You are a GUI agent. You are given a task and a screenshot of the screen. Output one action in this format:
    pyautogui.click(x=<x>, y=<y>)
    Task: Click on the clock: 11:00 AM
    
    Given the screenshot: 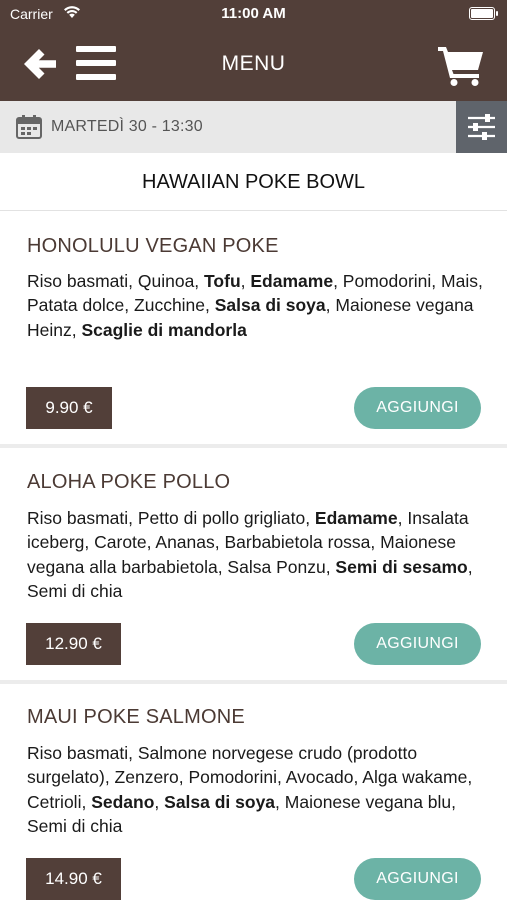 What is the action you would take?
    pyautogui.click(x=253, y=13)
    